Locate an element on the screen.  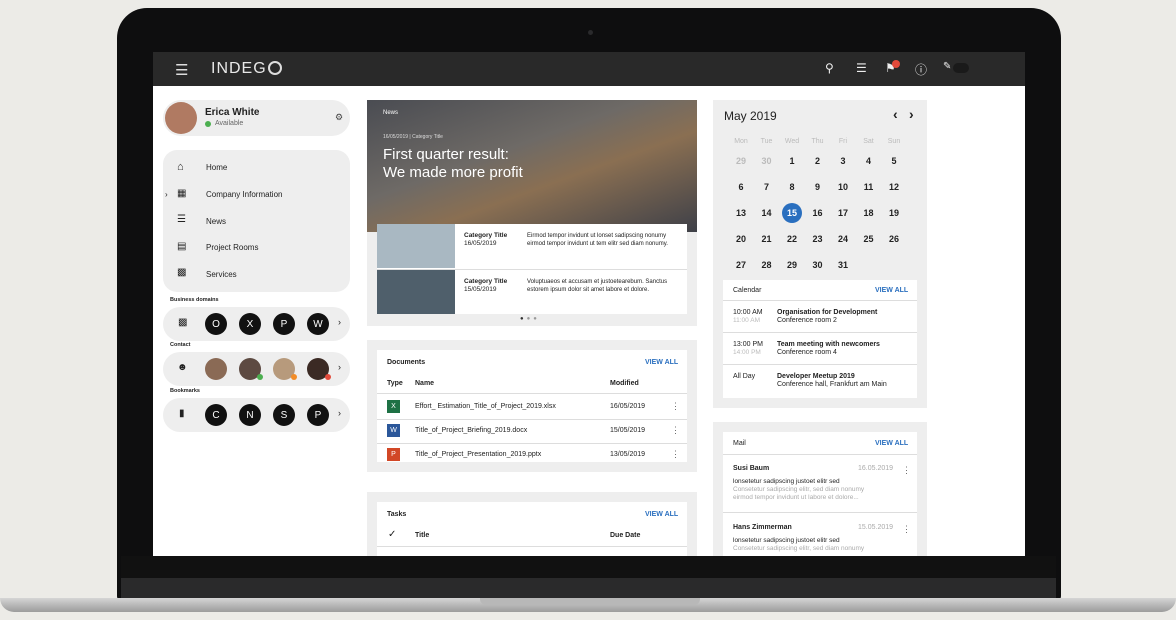
calendar-day: 10 is located at coordinates (843, 187).